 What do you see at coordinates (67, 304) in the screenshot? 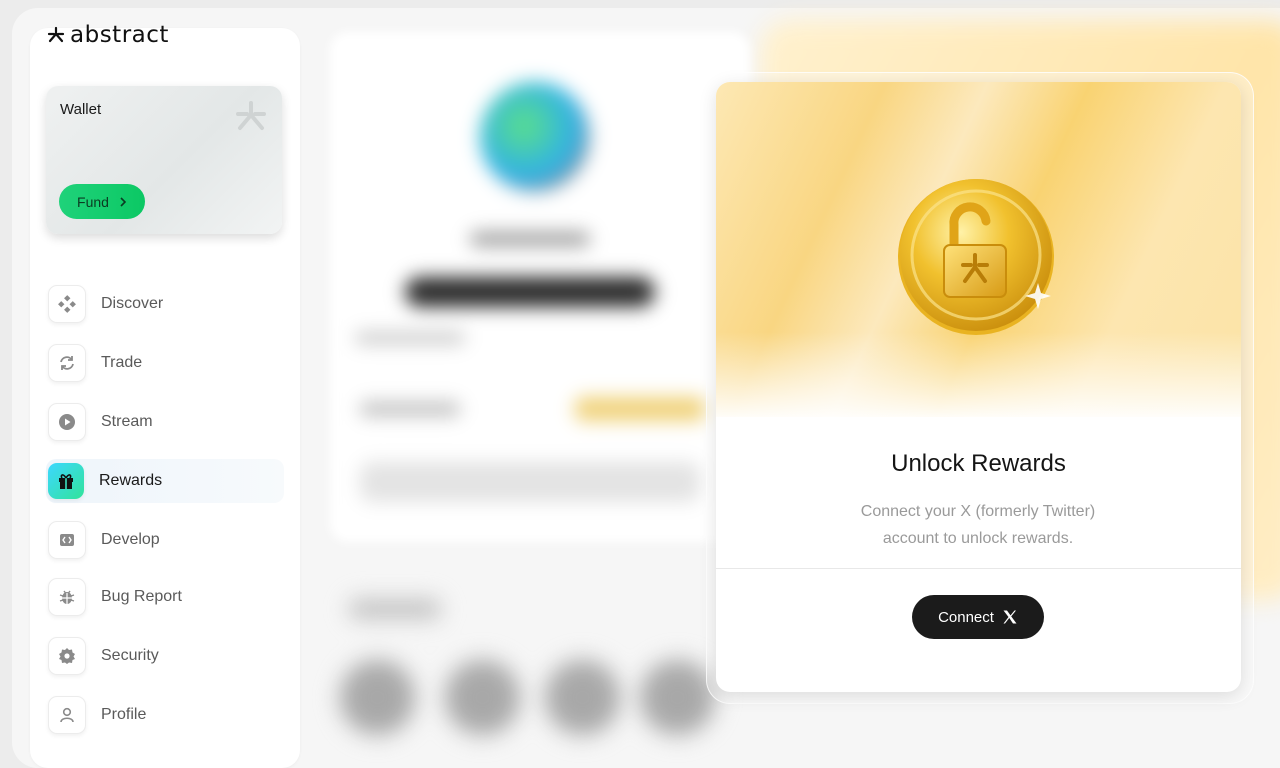
I see `discover-icon` at bounding box center [67, 304].